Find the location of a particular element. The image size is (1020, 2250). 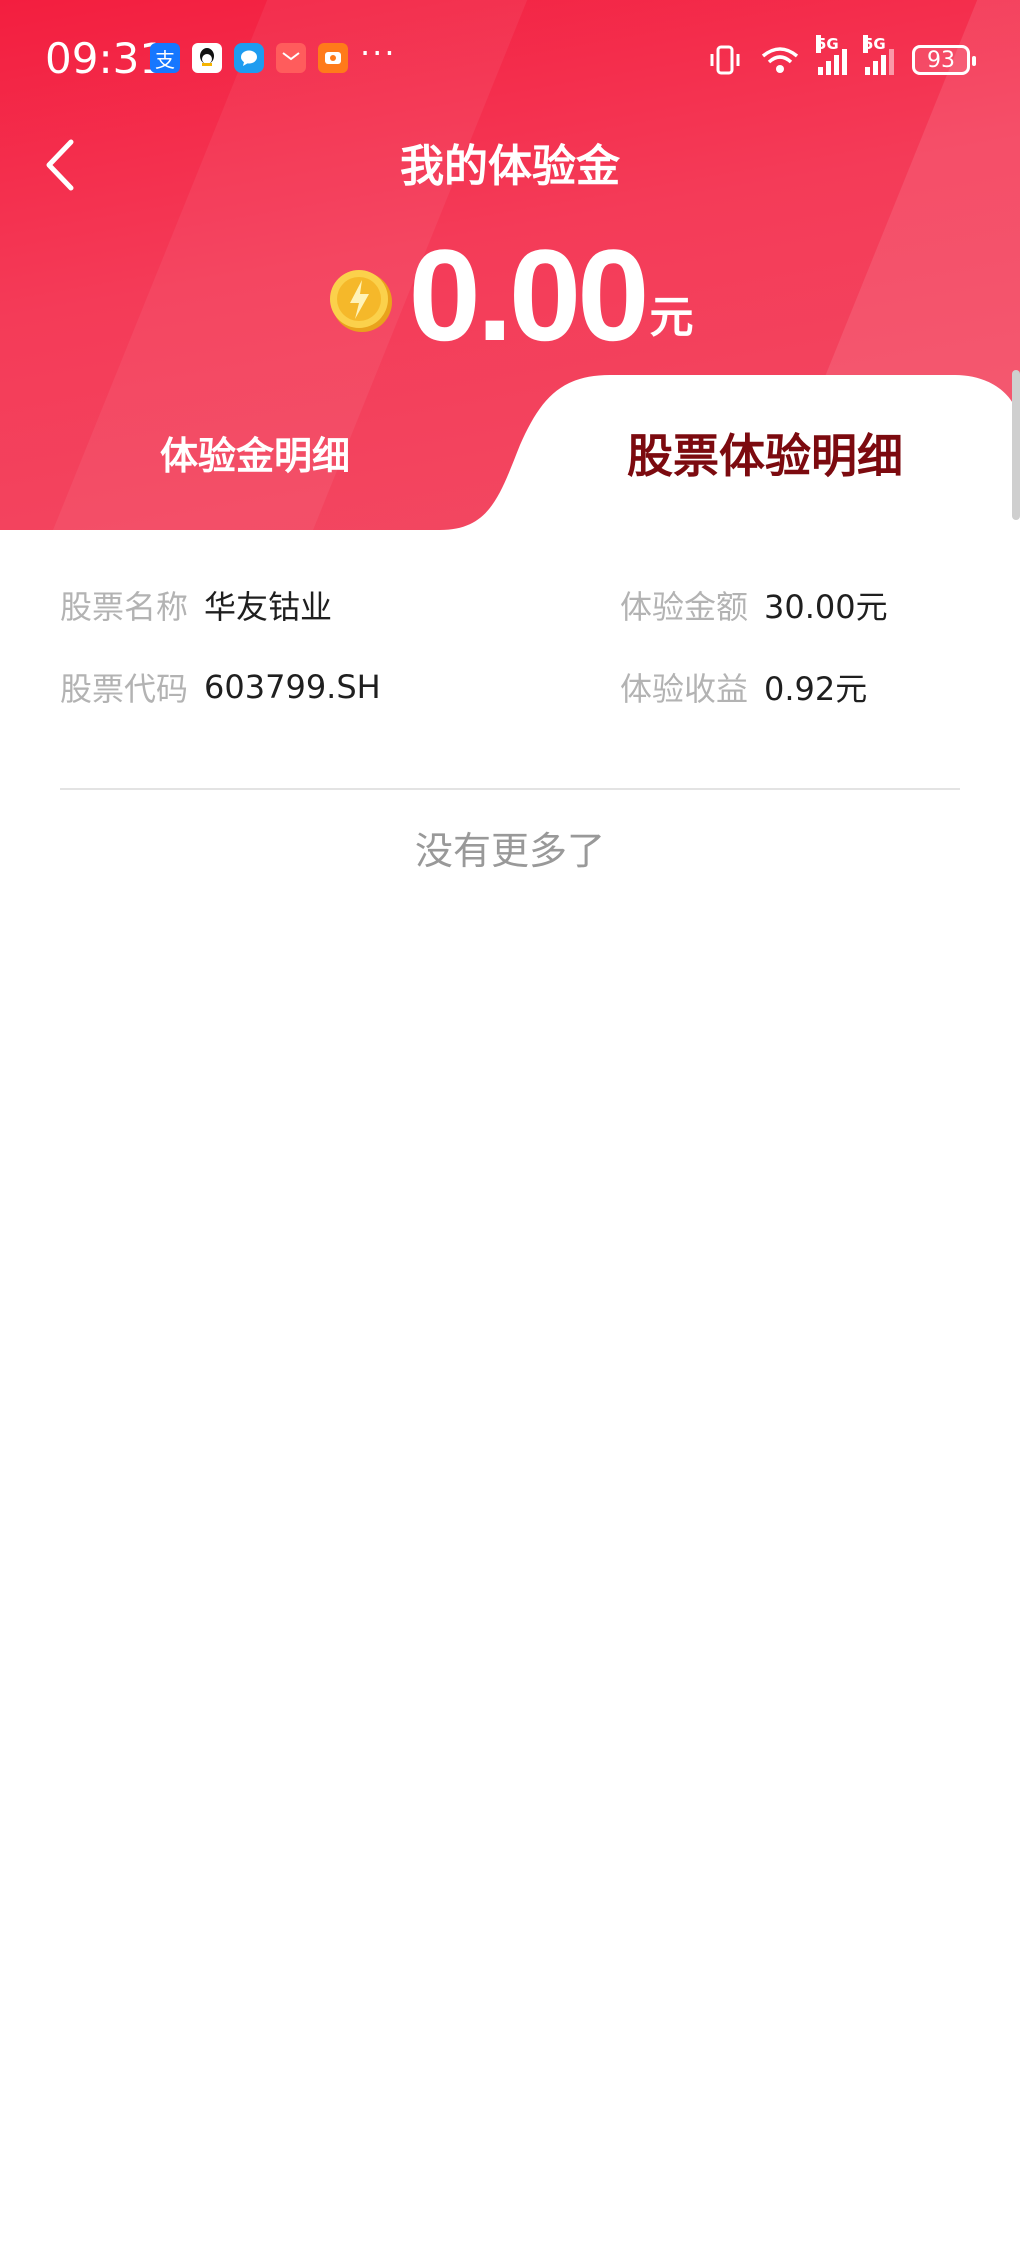

experience-profit-field: 体验收益 0.92元 is located at coordinates (743, 687).